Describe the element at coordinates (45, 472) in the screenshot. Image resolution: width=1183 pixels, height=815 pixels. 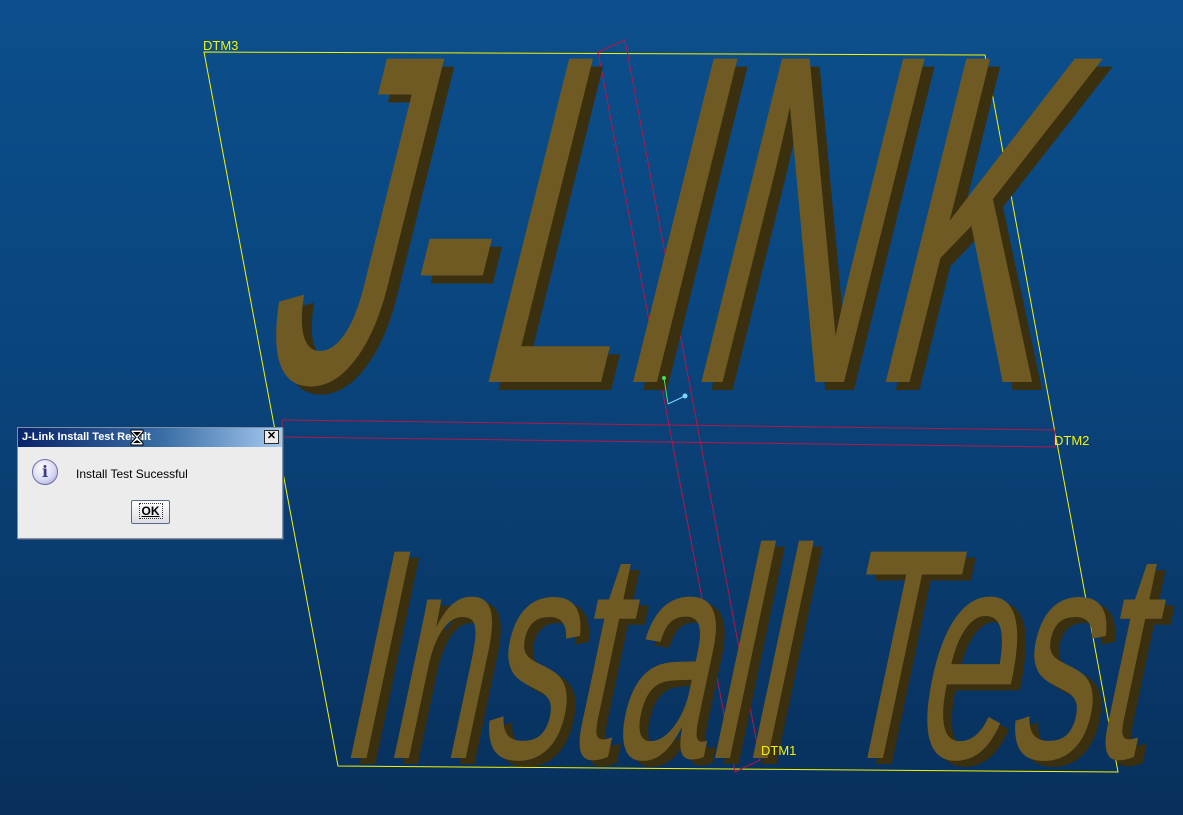
I see `info-icon: i` at that location.